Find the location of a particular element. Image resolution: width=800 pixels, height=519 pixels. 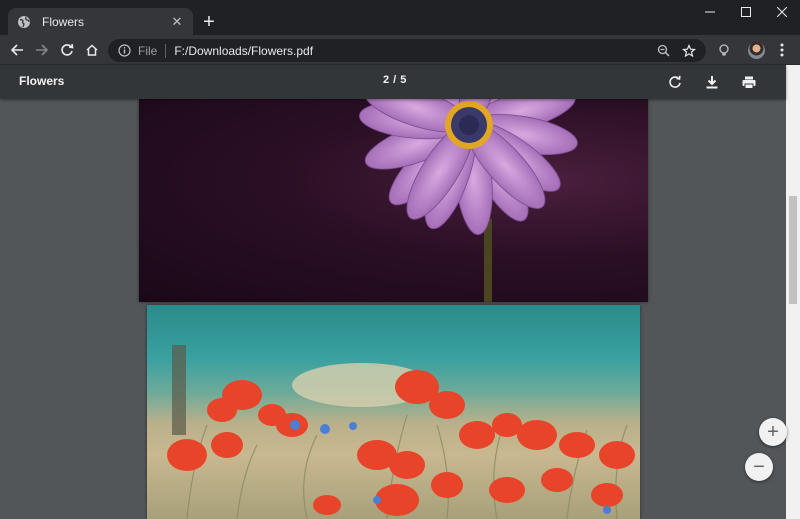

scrollbar-thumb is located at coordinates (793, 250).